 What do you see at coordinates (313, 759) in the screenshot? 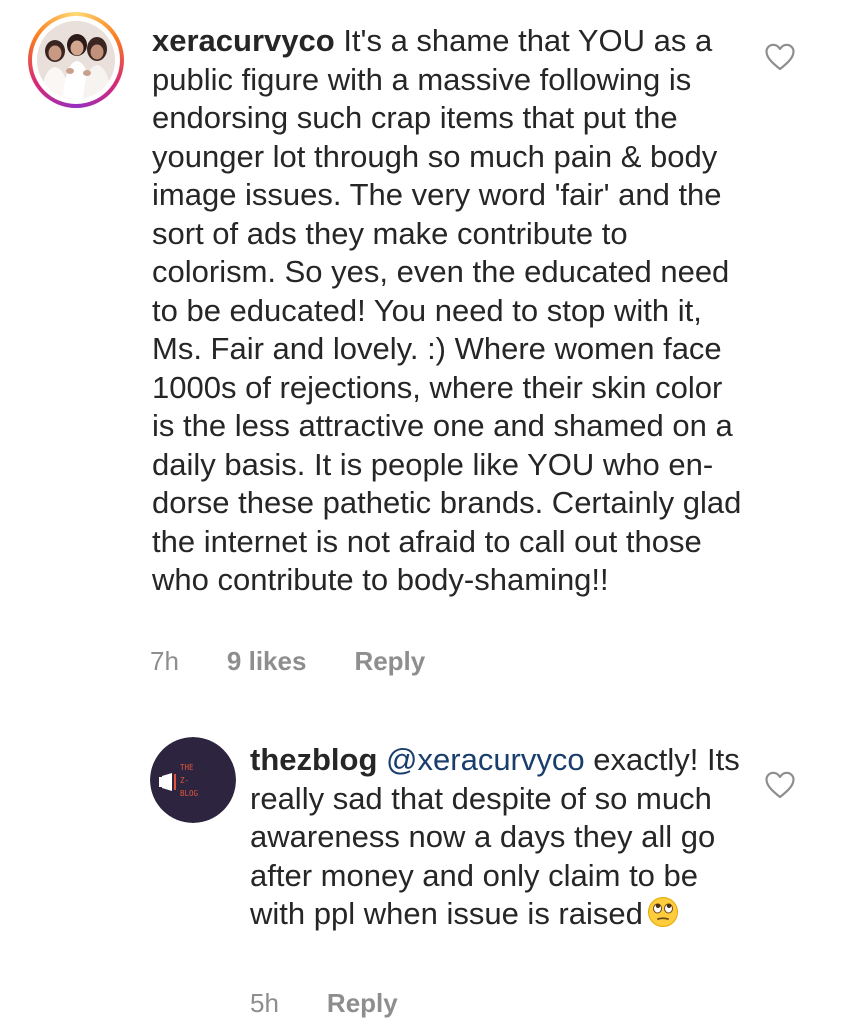
I see `comment-username: thezblog` at bounding box center [313, 759].